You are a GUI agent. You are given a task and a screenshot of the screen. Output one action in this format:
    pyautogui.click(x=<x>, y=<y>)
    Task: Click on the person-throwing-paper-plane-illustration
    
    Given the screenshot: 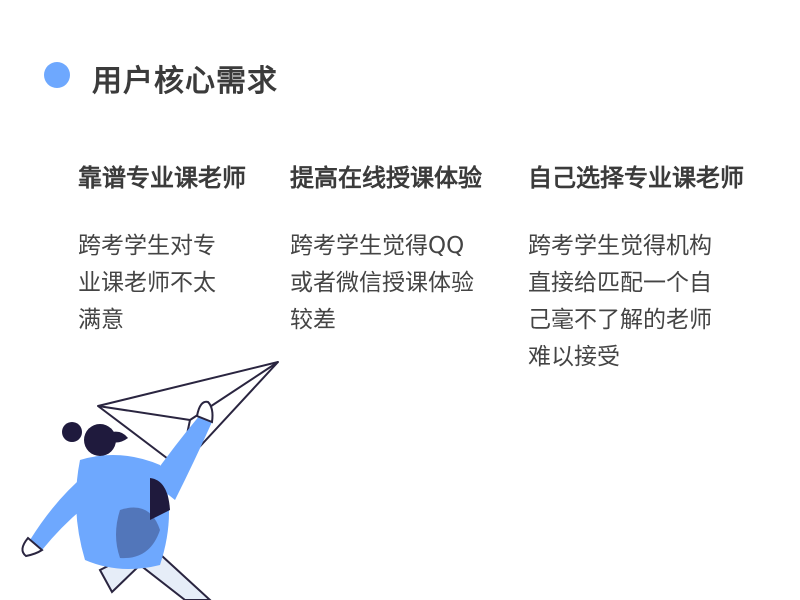 What is the action you would take?
    pyautogui.click(x=150, y=480)
    